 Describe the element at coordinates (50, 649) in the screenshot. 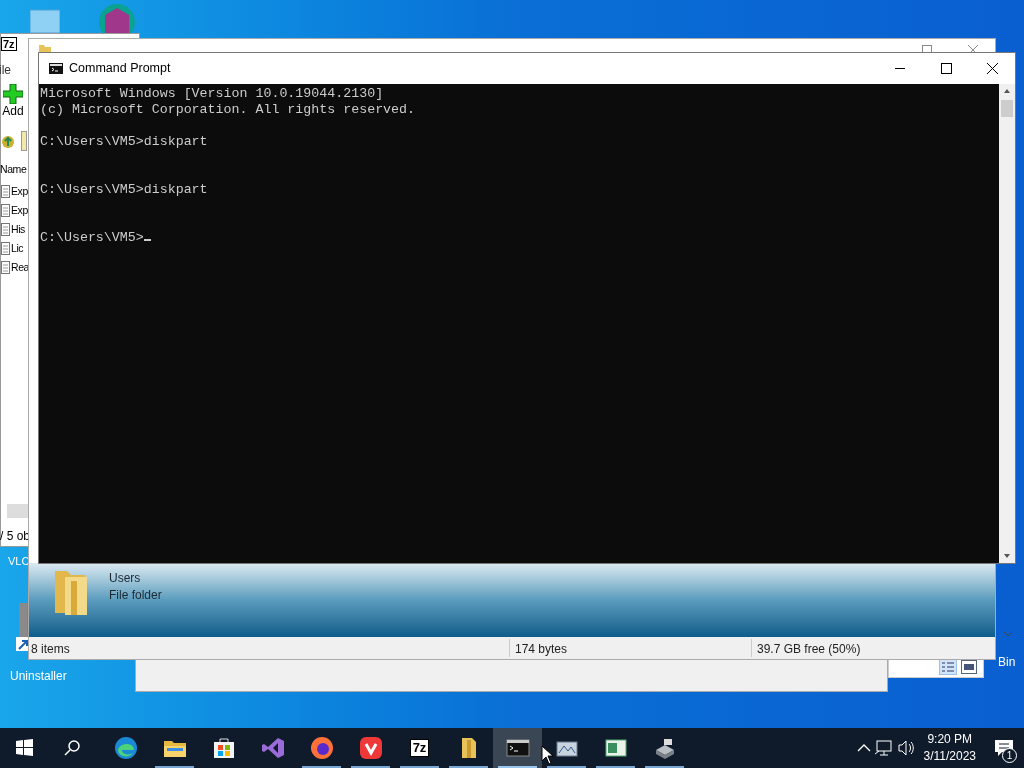

I see `status-text: 8 items` at that location.